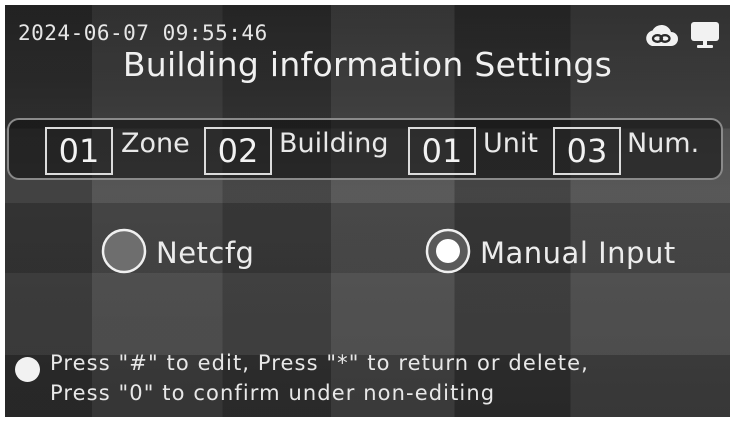 The image size is (735, 422). I want to click on building-address-panel: 01 Zone 02 Building 01 Unit 03 Num., so click(365, 149).